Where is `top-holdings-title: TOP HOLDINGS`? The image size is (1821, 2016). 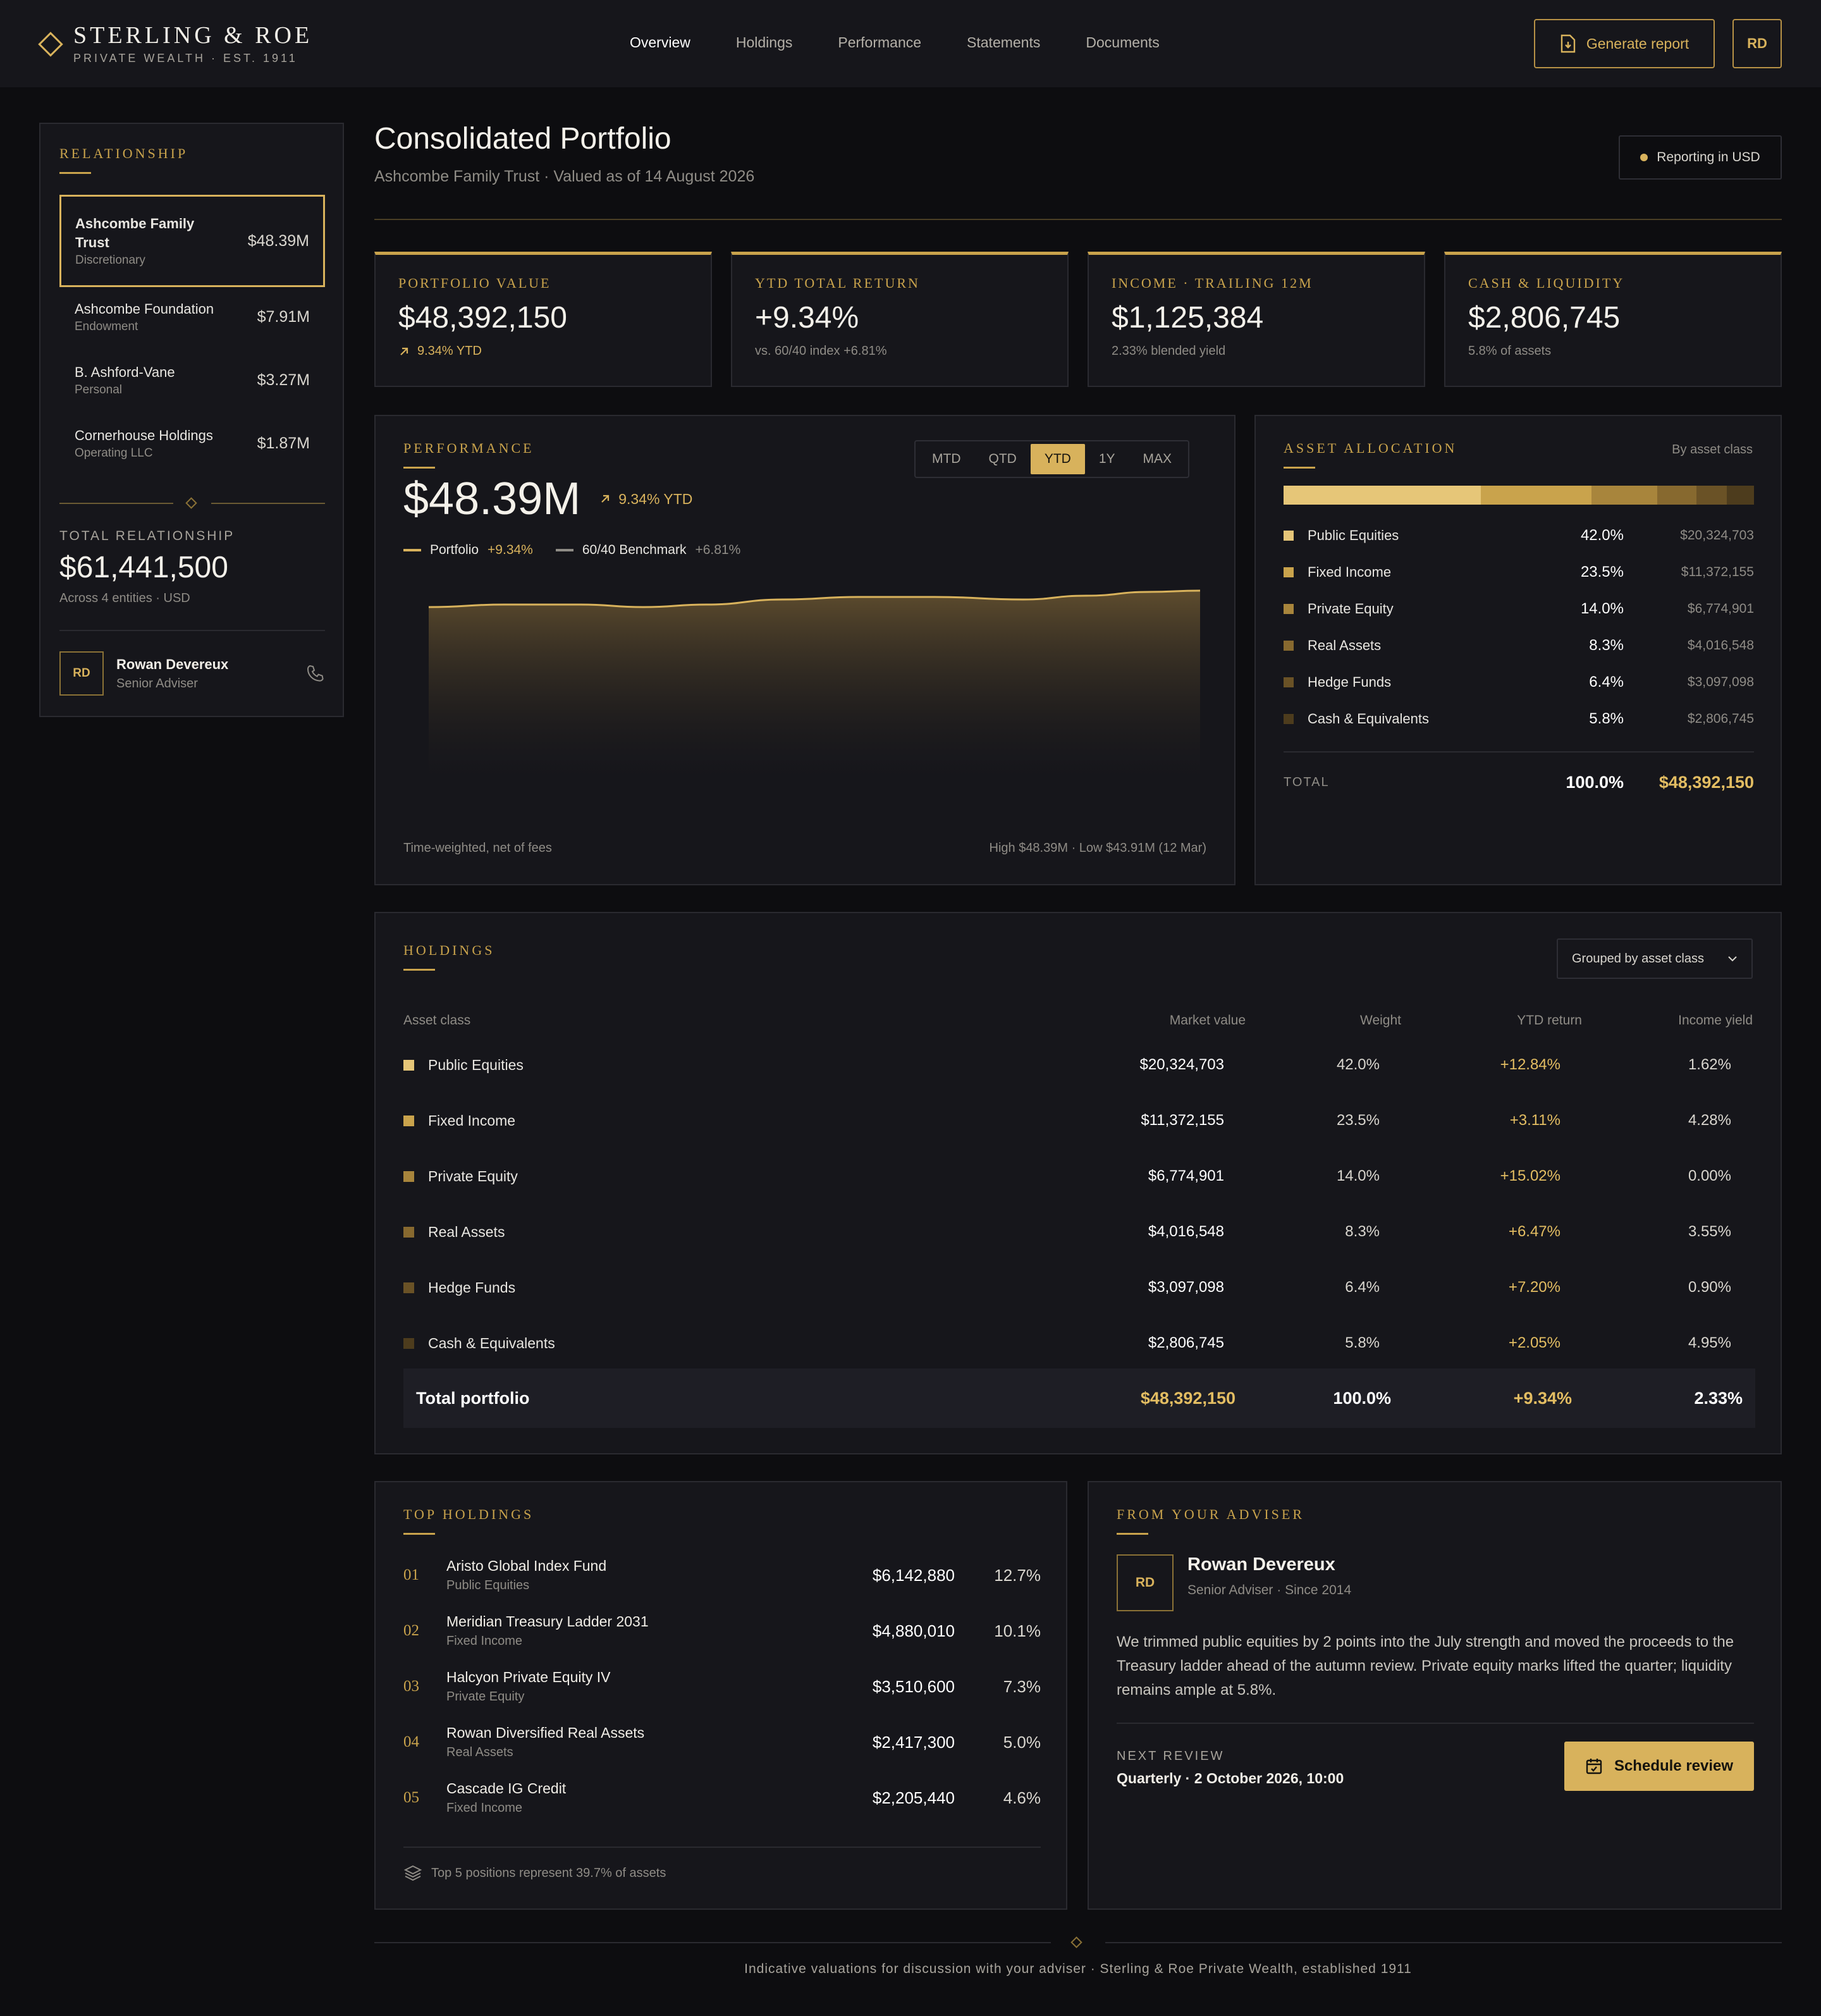 top-holdings-title: TOP HOLDINGS is located at coordinates (468, 1514).